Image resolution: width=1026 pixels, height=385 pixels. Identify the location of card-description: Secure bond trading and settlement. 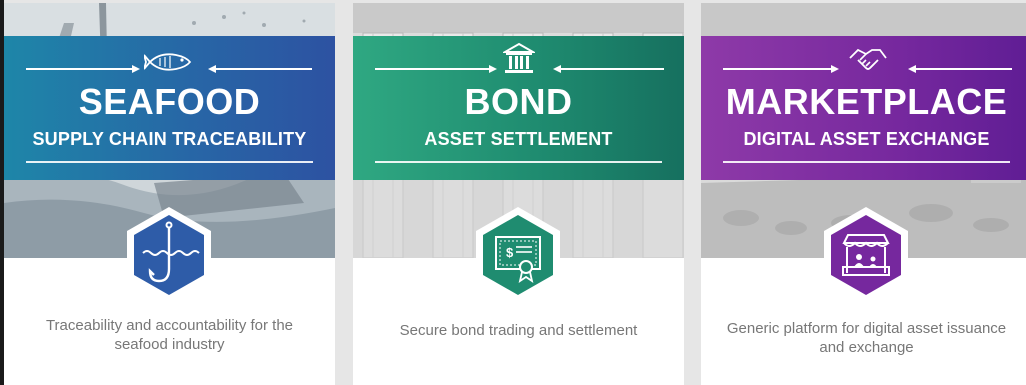
(518, 330).